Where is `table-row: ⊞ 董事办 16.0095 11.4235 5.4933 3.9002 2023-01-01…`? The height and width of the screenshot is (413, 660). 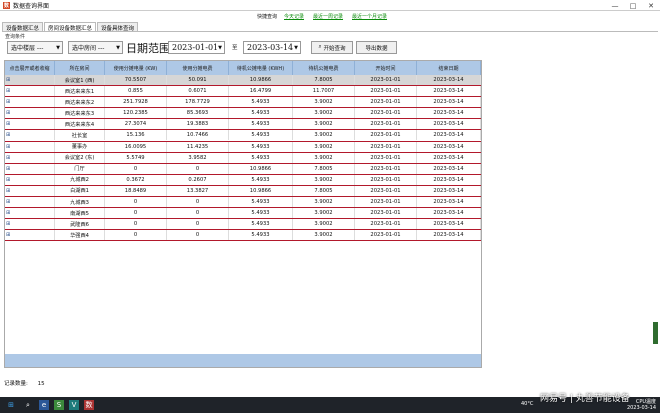 table-row: ⊞ 董事办 16.0095 11.4235 5.4933 3.9002 2023-01-01… is located at coordinates (243, 147).